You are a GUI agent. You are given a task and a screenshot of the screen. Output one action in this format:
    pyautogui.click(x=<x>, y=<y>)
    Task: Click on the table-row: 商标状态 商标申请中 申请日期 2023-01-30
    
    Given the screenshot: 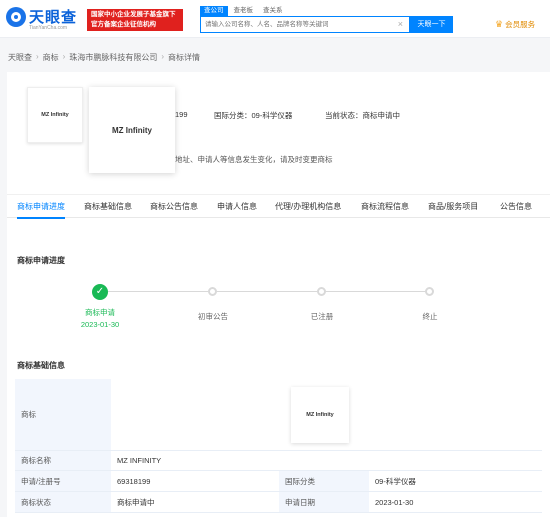 What is the action you would take?
    pyautogui.click(x=278, y=502)
    